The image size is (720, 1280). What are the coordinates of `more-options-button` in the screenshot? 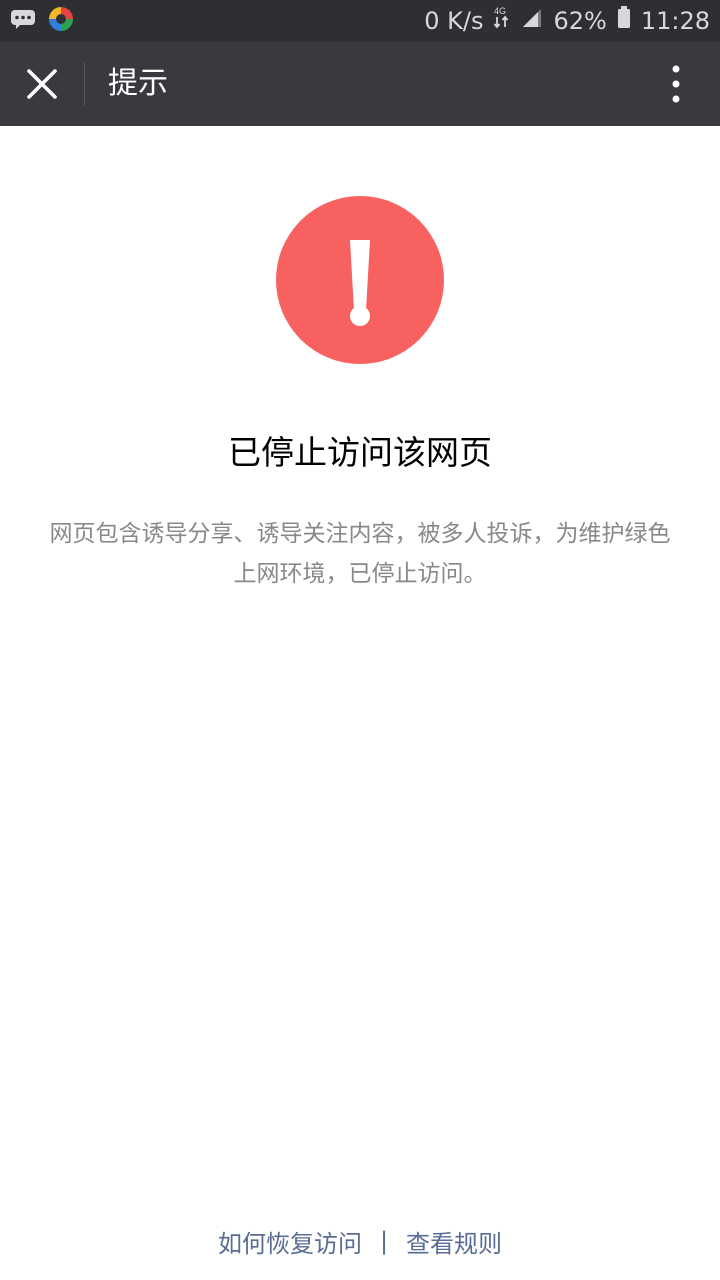 It's located at (676, 84).